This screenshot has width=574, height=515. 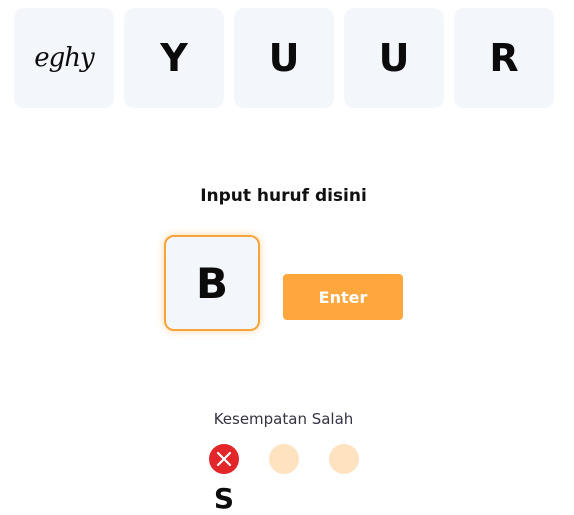 What do you see at coordinates (283, 419) in the screenshot?
I see `wrong-chances-label: Kesempatan Salah` at bounding box center [283, 419].